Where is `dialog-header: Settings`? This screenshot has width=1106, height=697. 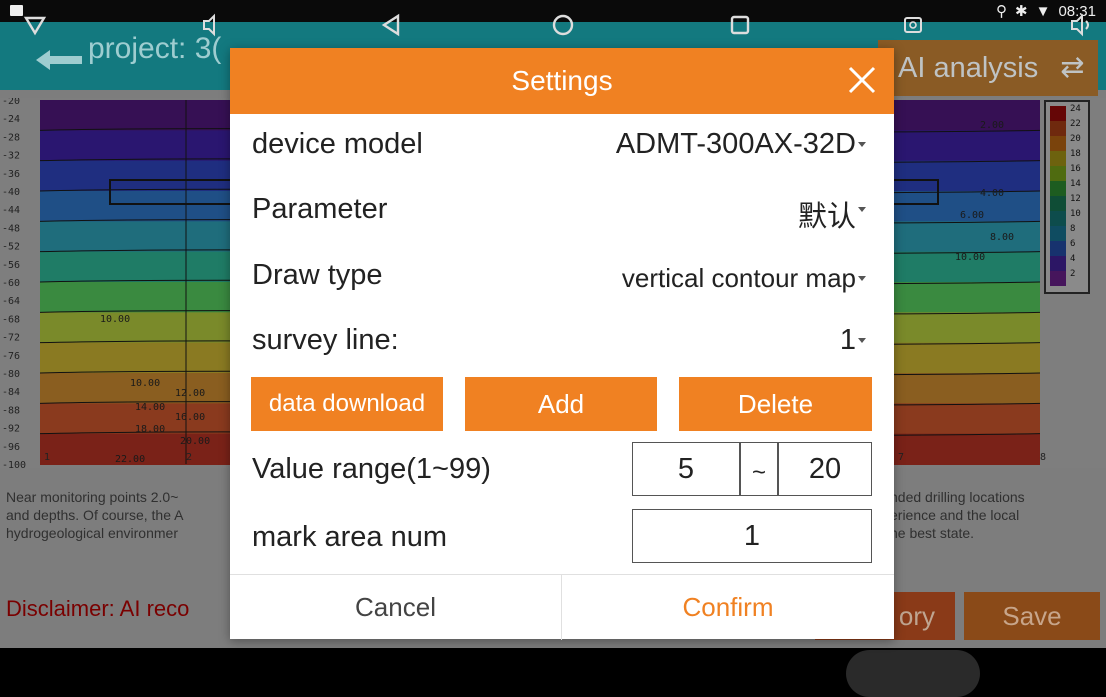 dialog-header: Settings is located at coordinates (562, 81).